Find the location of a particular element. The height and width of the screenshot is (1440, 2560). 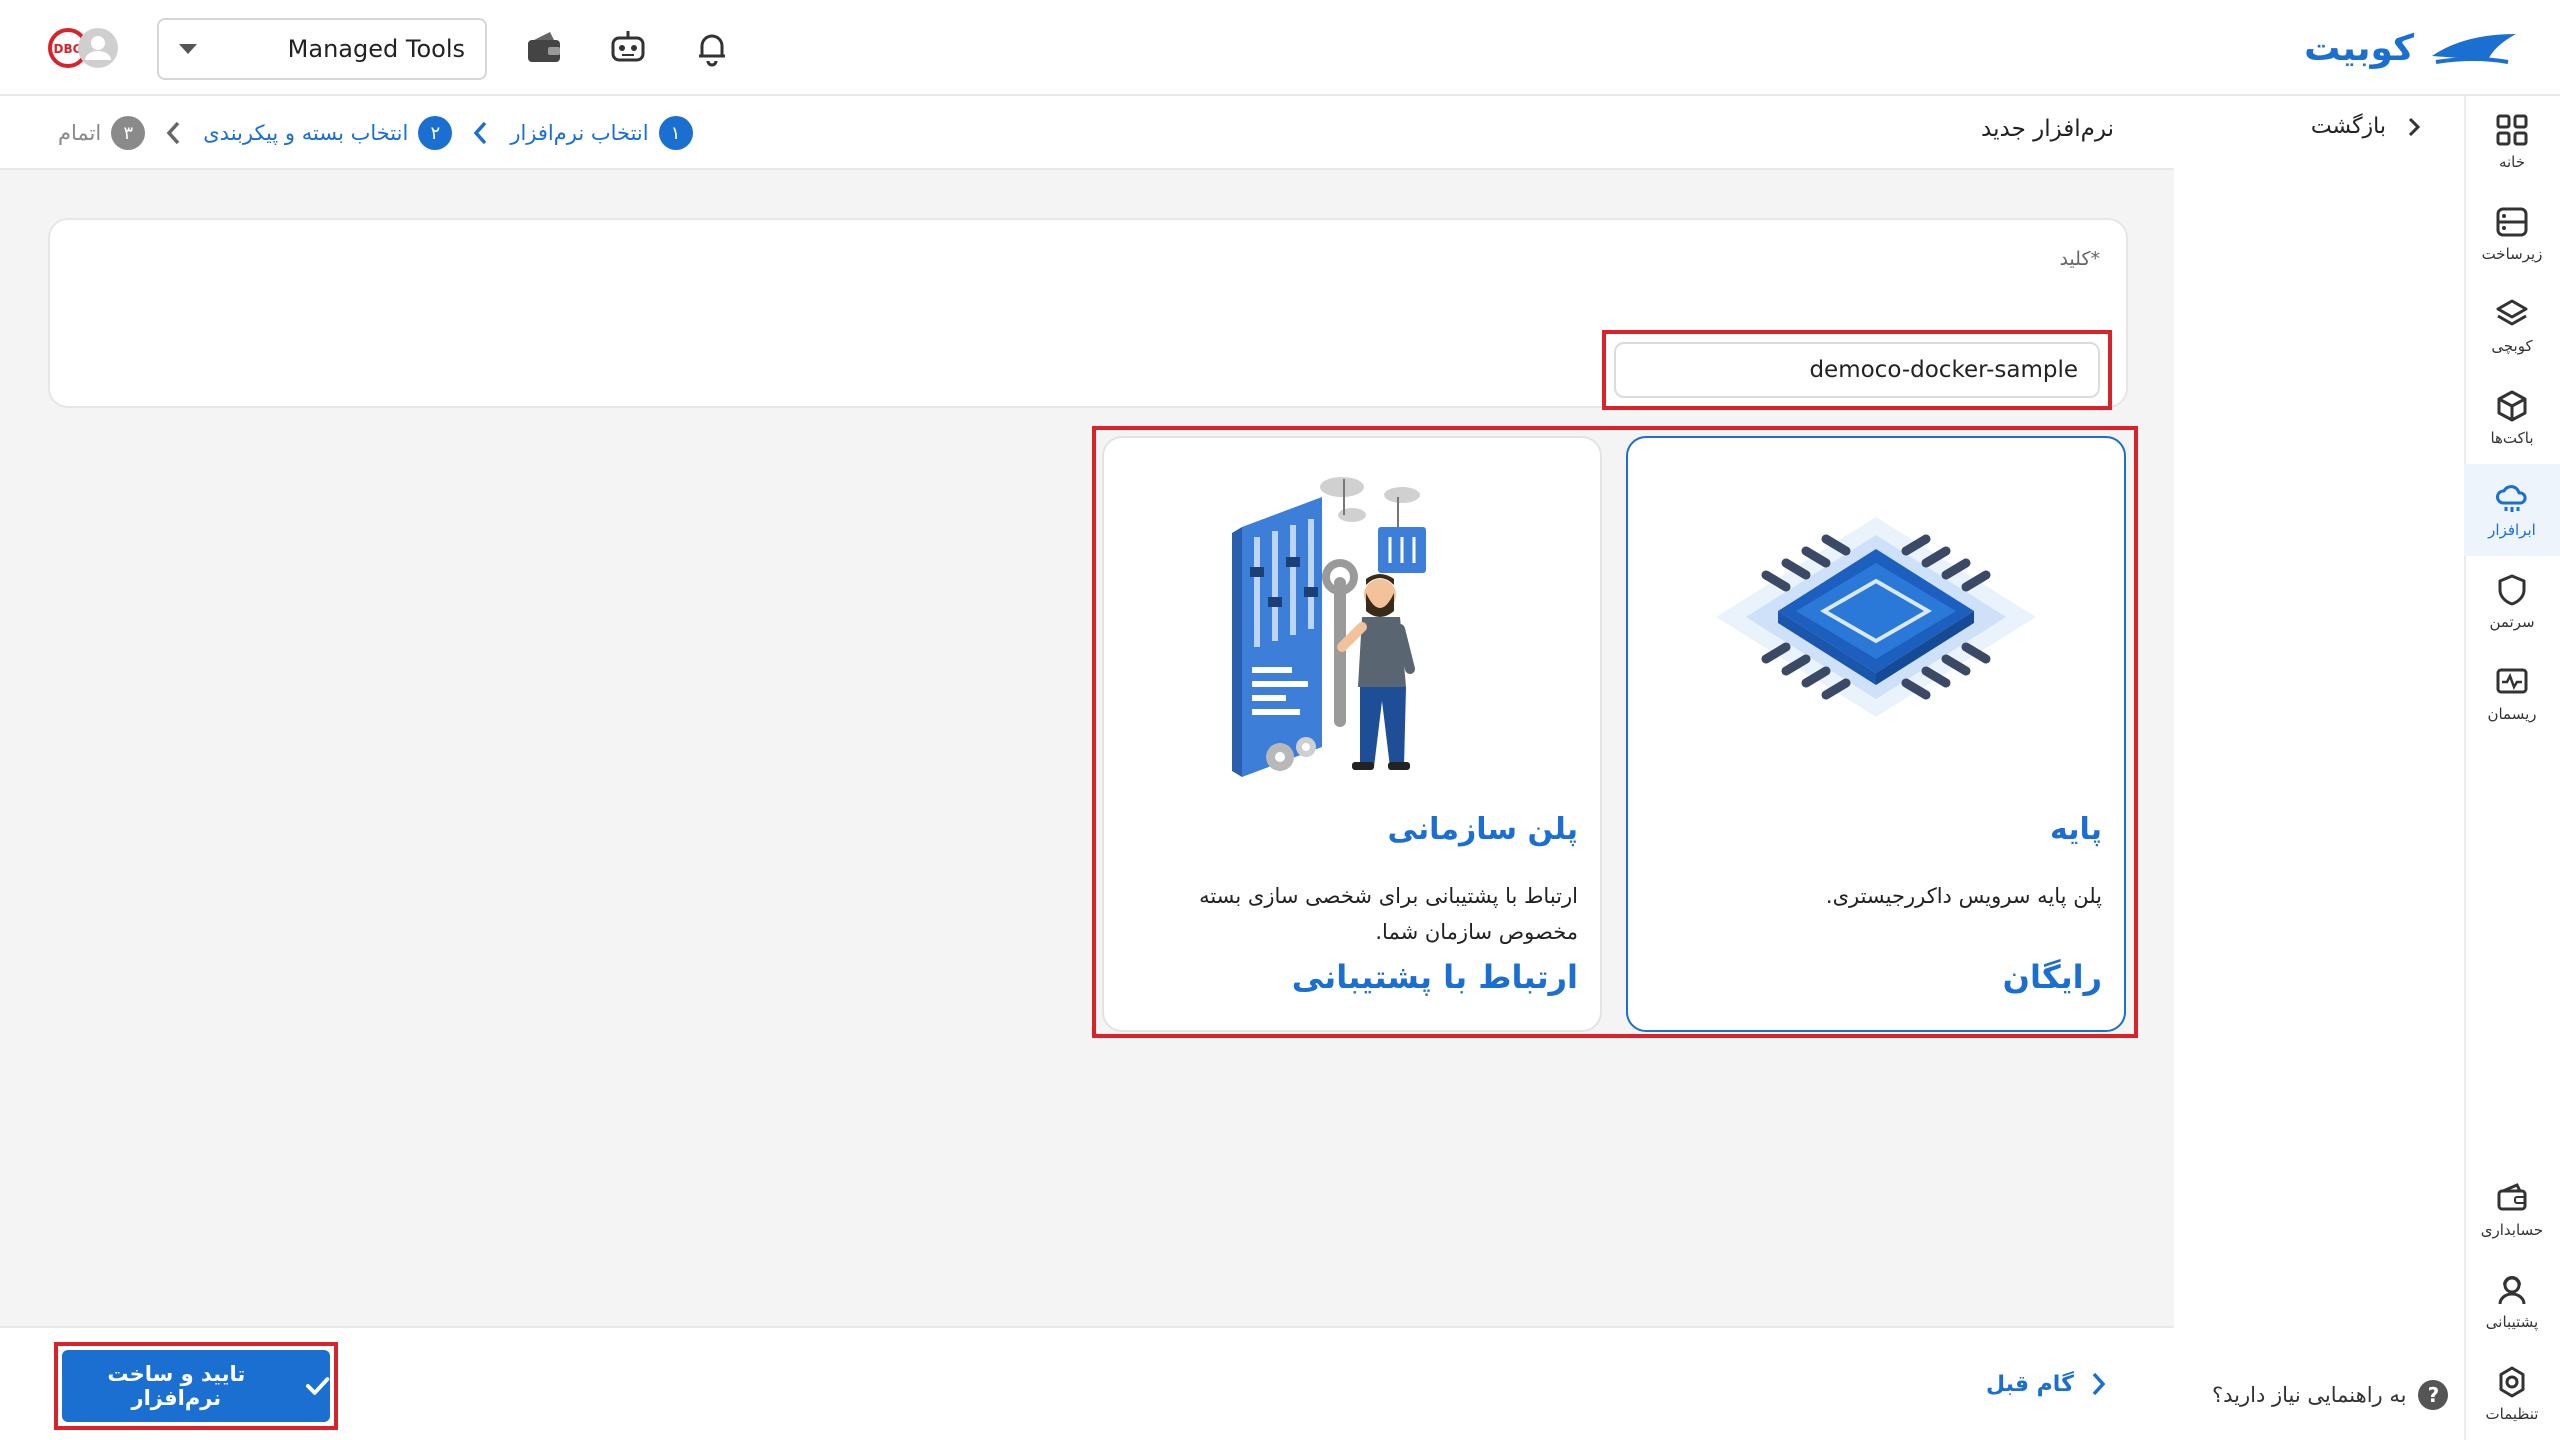

chip-illustration is located at coordinates (1876, 617).